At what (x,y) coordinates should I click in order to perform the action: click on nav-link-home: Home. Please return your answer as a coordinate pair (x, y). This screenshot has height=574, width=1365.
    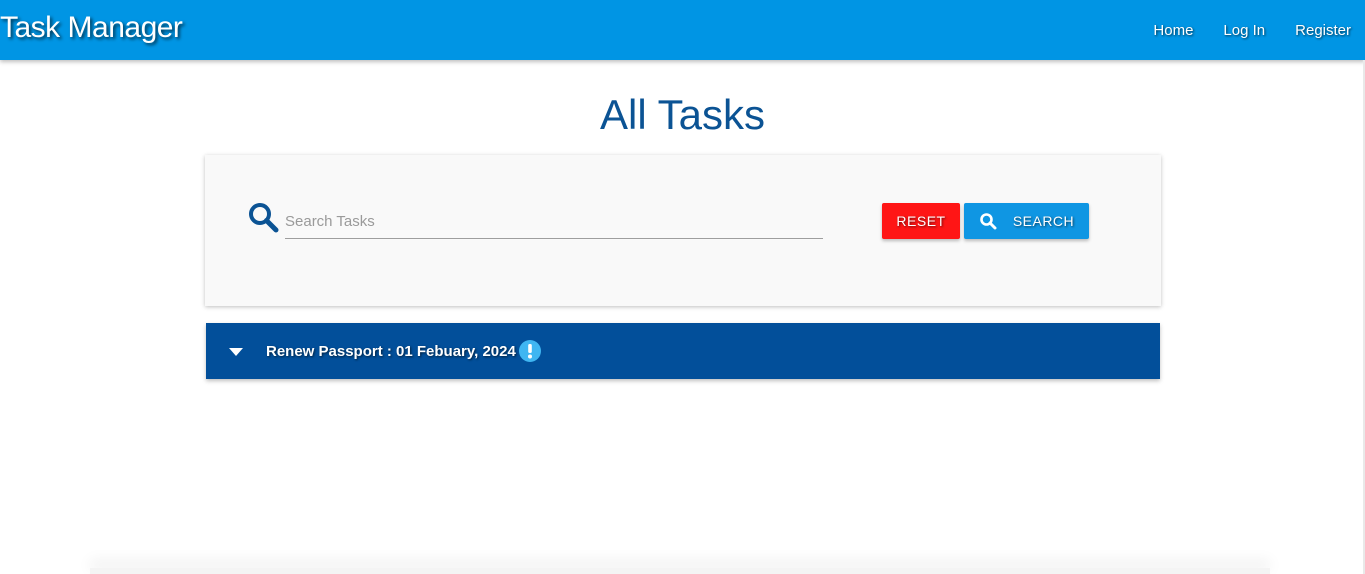
    Looking at the image, I should click on (1173, 30).